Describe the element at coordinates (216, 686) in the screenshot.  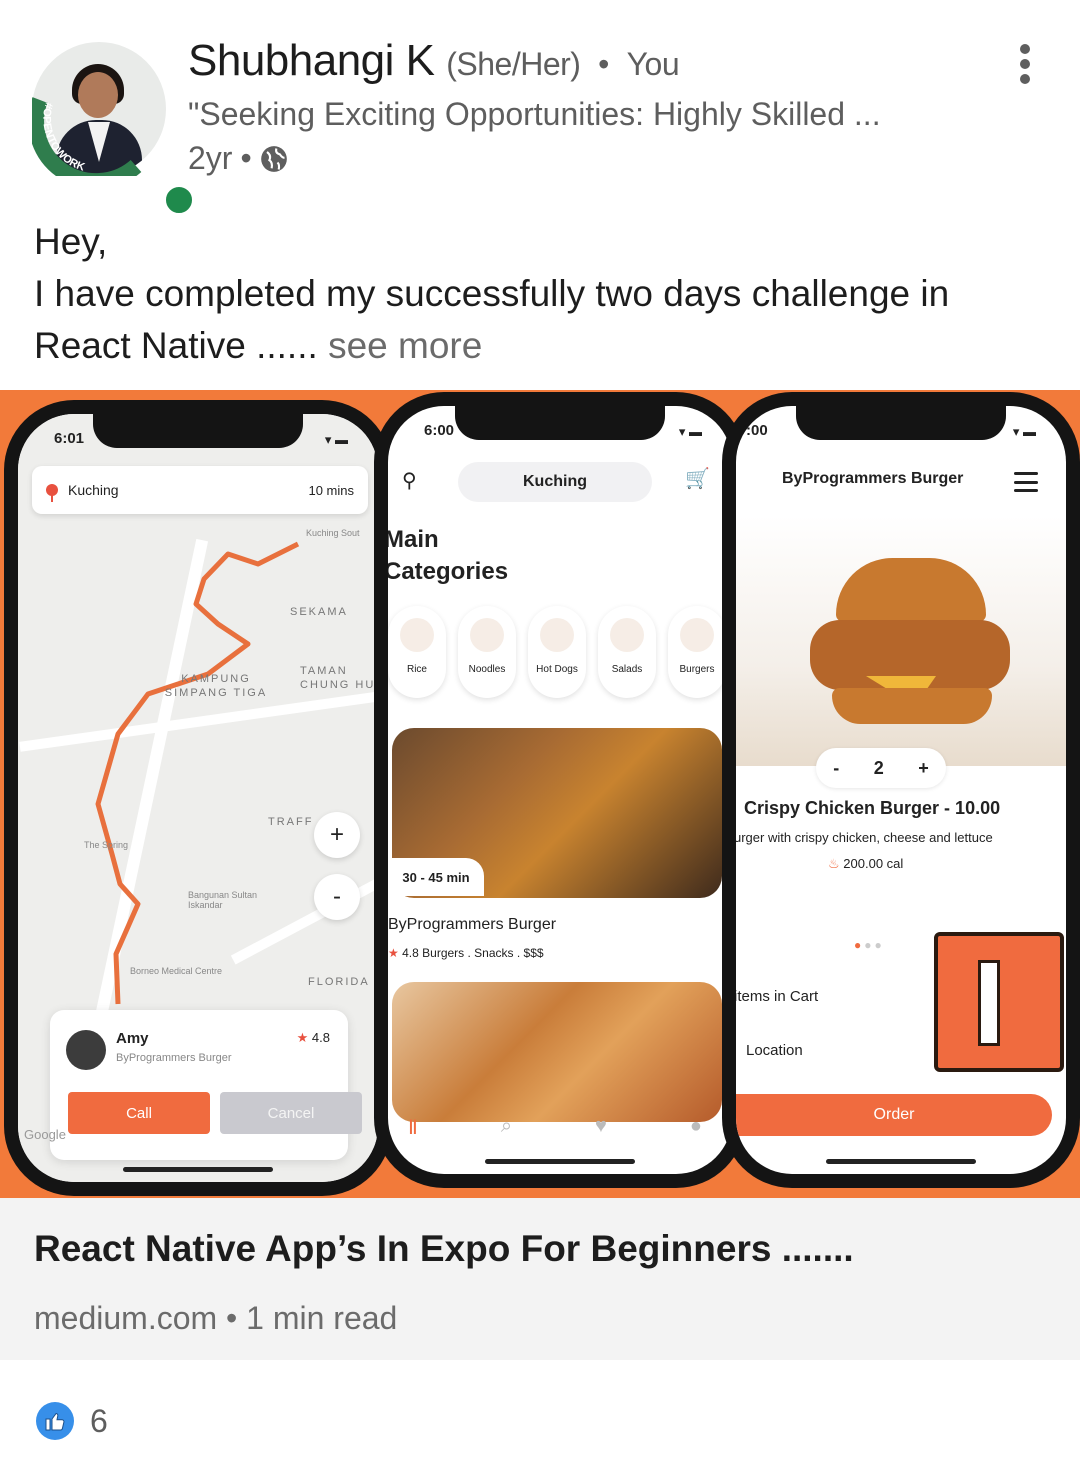
I see `map-area-label: KAMPUNG SIMPANG TIGA` at that location.